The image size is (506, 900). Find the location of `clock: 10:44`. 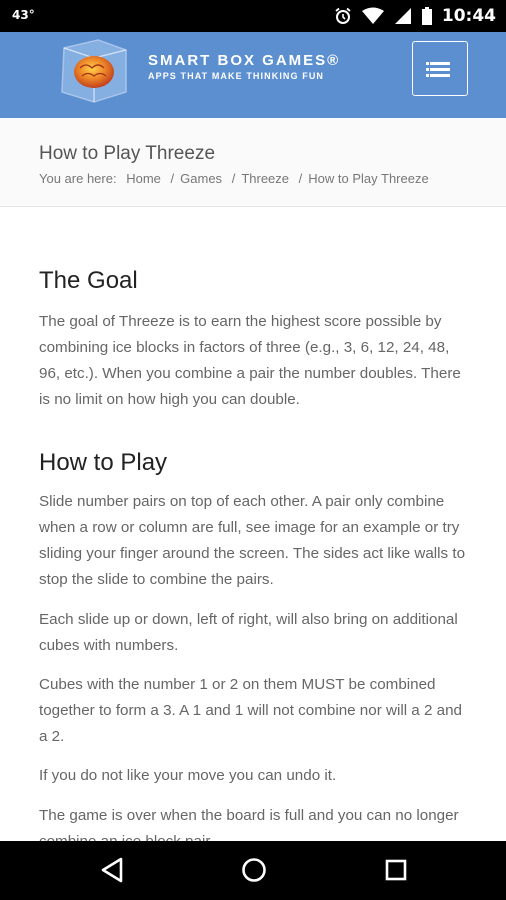

clock: 10:44 is located at coordinates (468, 16).